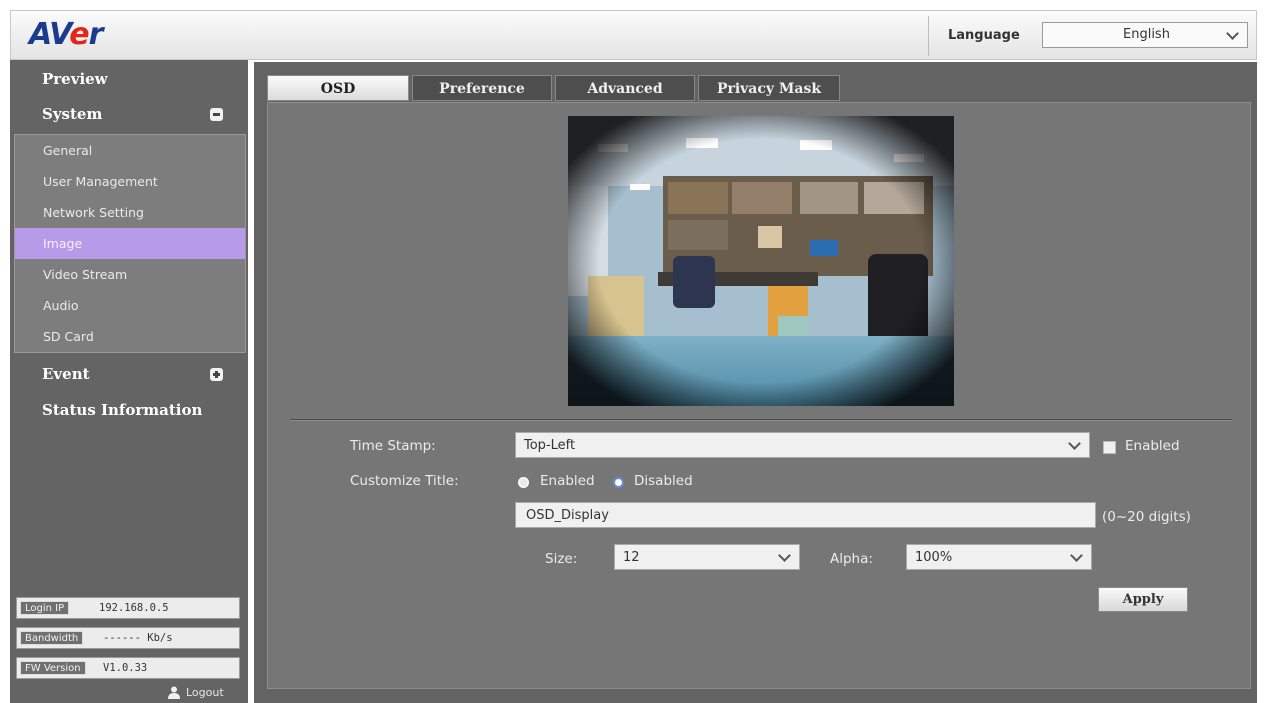 The image size is (1267, 703). Describe the element at coordinates (45, 608) in the screenshot. I see `login-ip-tag: Login IP` at that location.